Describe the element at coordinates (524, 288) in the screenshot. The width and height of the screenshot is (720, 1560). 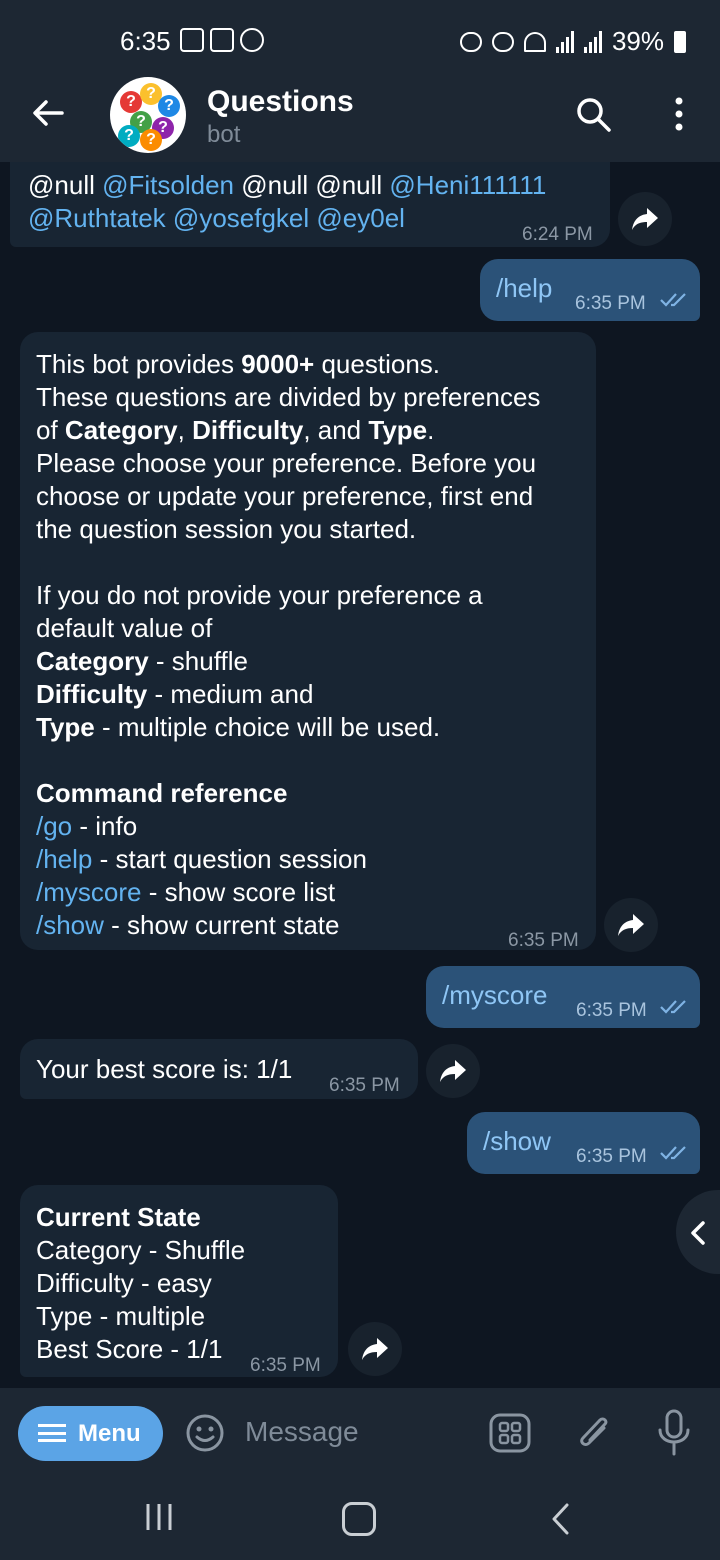
I see `message-command: /help` at that location.